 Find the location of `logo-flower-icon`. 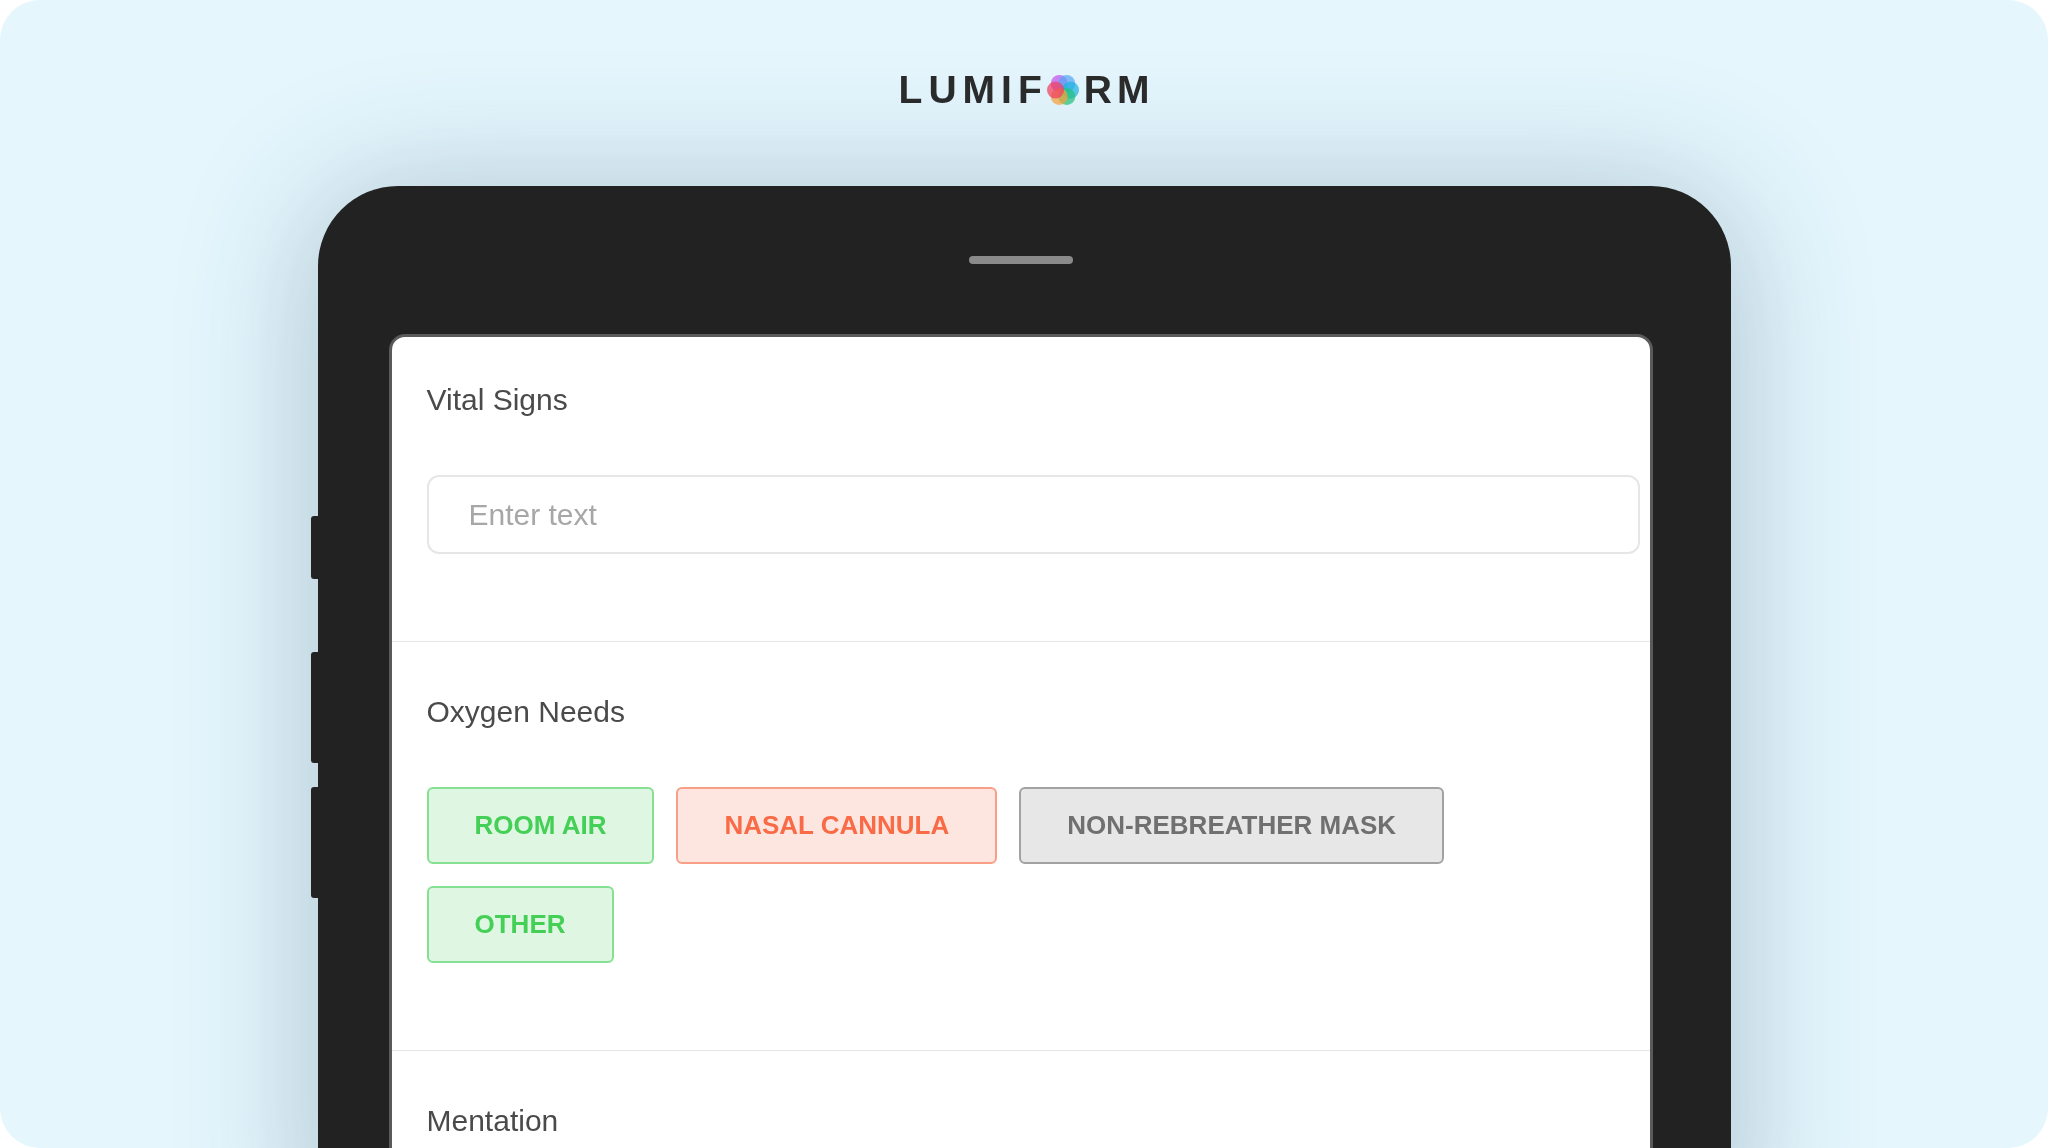

logo-flower-icon is located at coordinates (1062, 89).